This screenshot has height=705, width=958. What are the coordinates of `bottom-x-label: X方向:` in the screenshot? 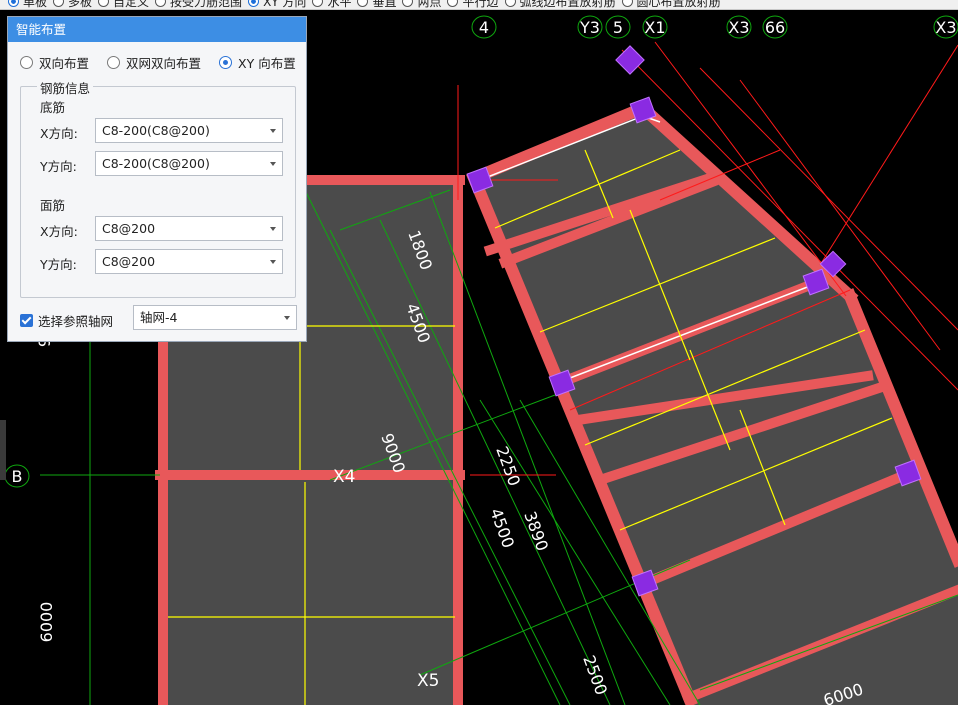 It's located at (59, 133).